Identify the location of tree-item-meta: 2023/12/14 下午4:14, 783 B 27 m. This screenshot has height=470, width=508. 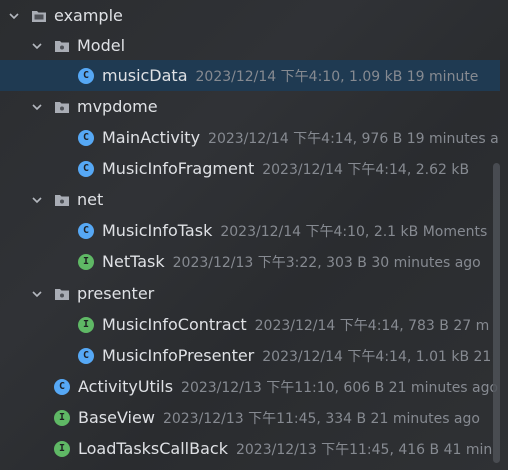
(372, 325).